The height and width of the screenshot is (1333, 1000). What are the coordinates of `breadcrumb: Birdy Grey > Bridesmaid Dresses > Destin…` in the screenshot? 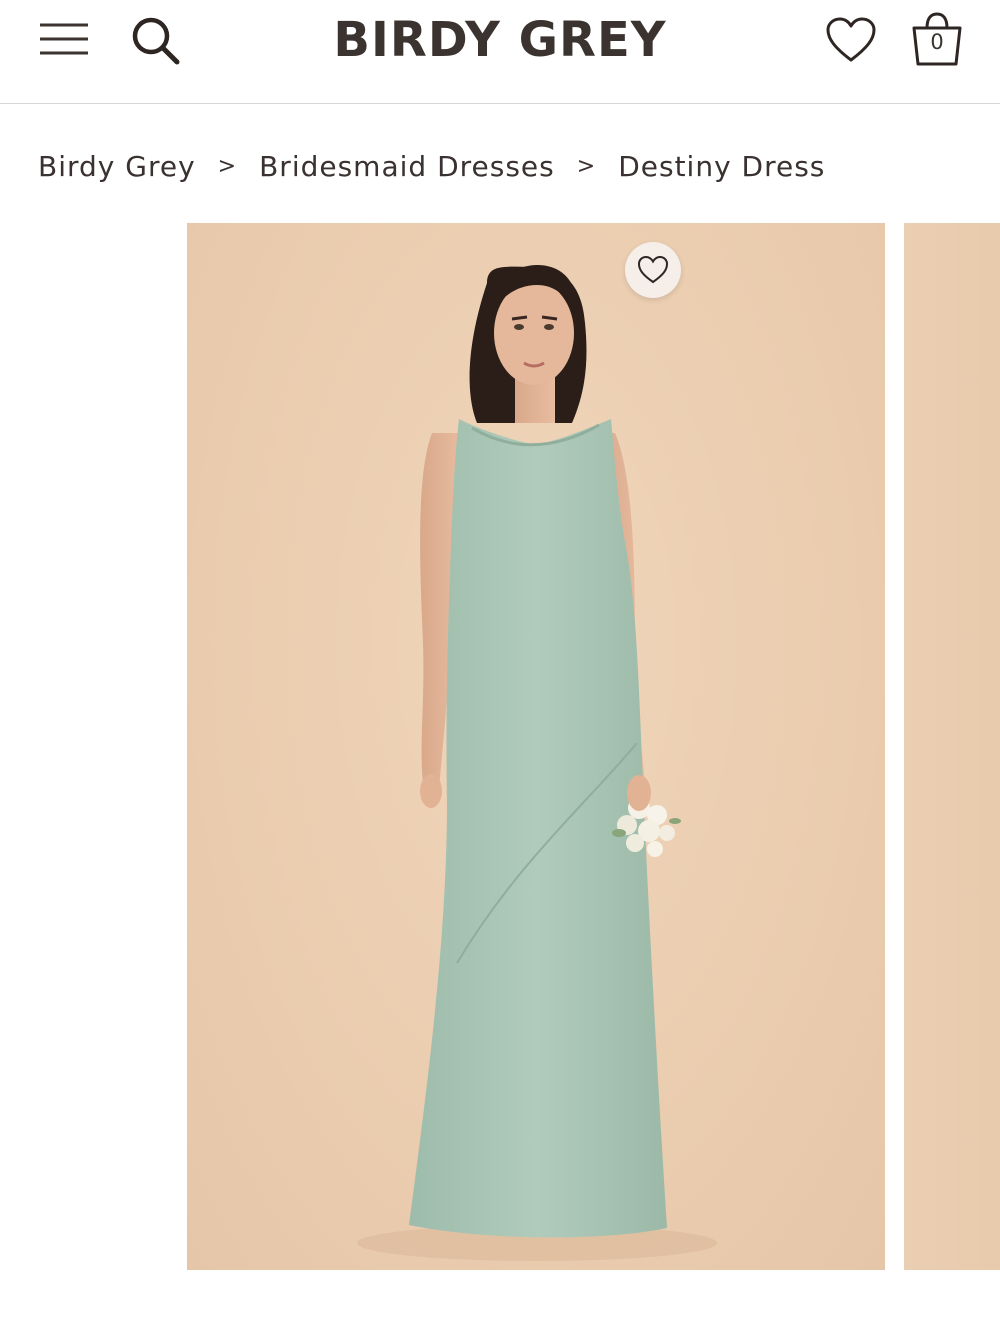 It's located at (431, 166).